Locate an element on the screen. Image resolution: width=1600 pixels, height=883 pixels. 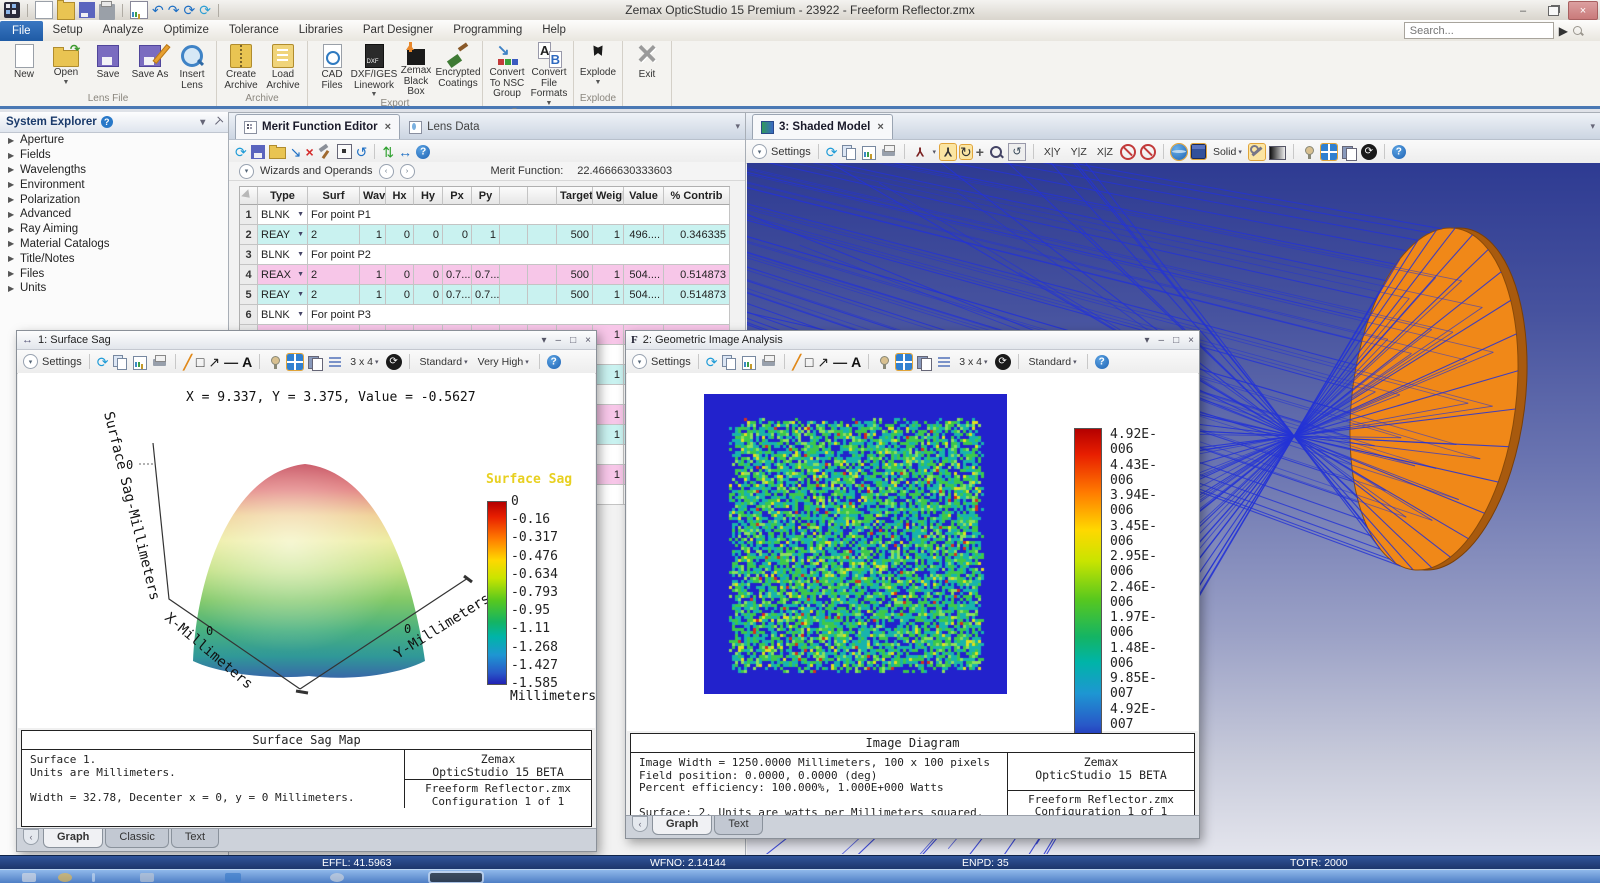
menu-setup: Setup is located at coordinates (68, 31).